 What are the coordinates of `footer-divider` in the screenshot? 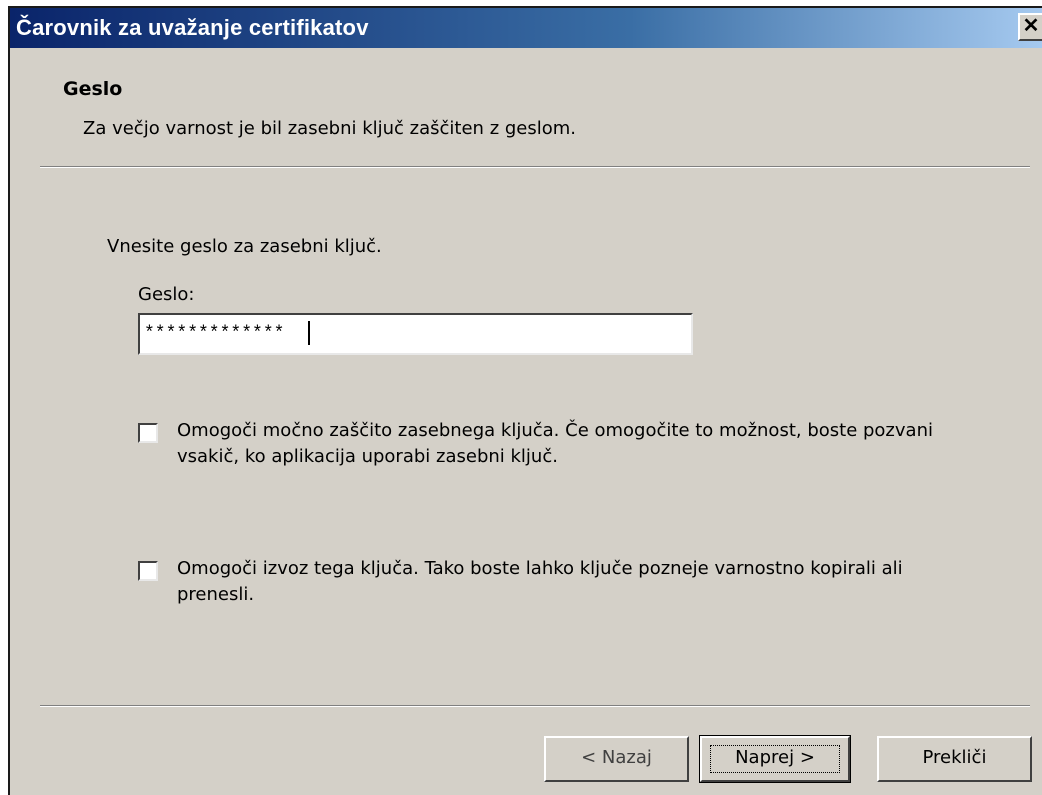 It's located at (535, 706).